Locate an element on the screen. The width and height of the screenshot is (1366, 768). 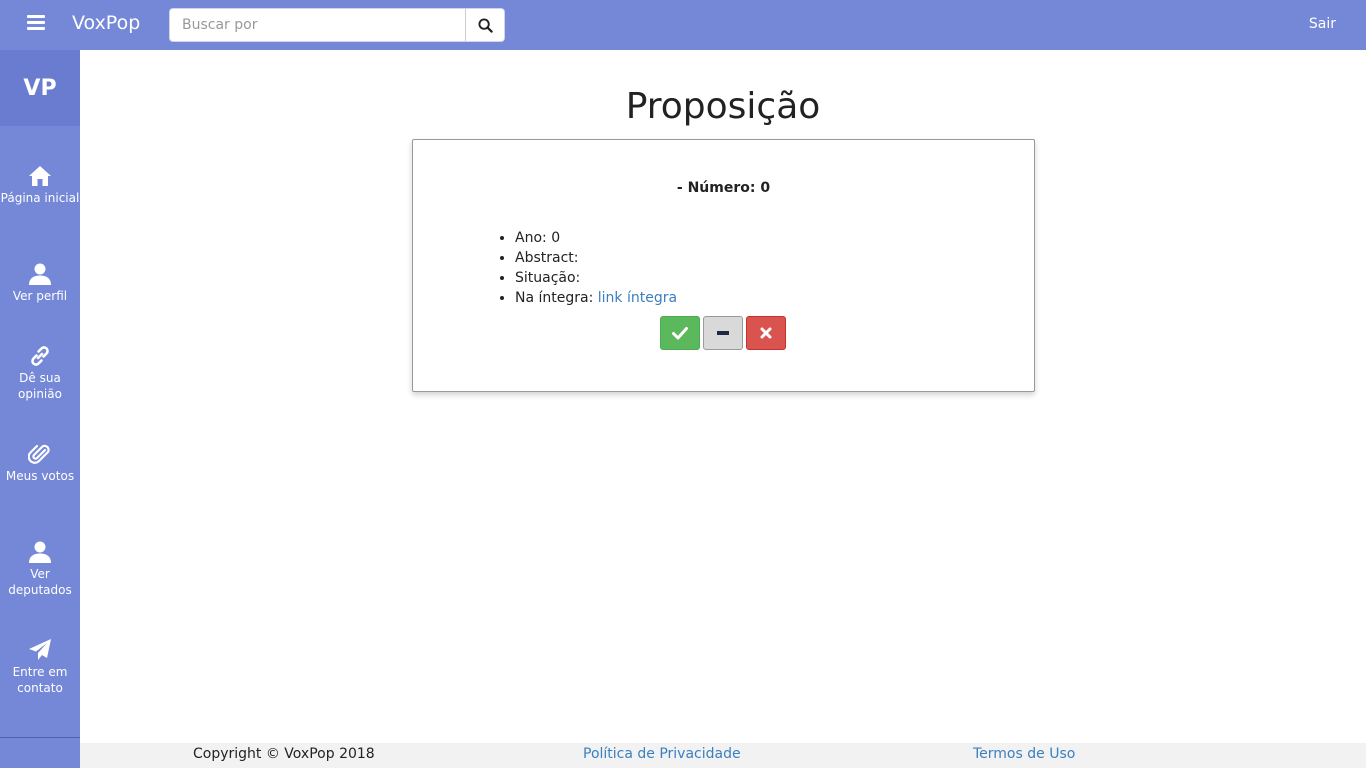
paper-plane-icon is located at coordinates (40, 649).